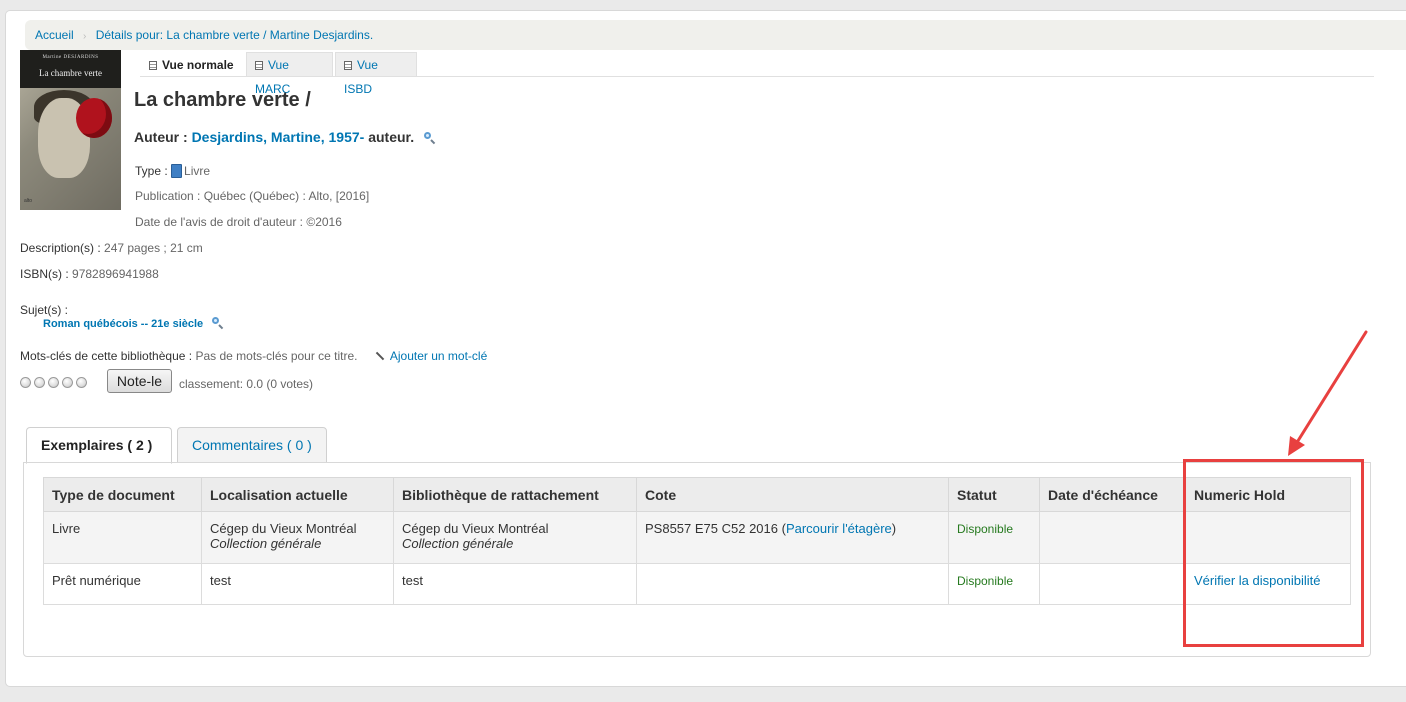 The image size is (1406, 702). I want to click on copyright-label: Date de l'avis de droit d'auteur :, so click(219, 222).